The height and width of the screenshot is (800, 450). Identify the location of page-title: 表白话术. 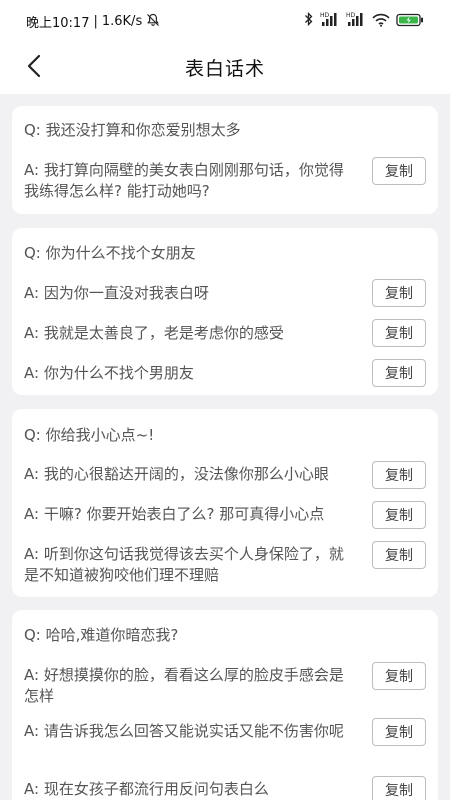
(224, 69).